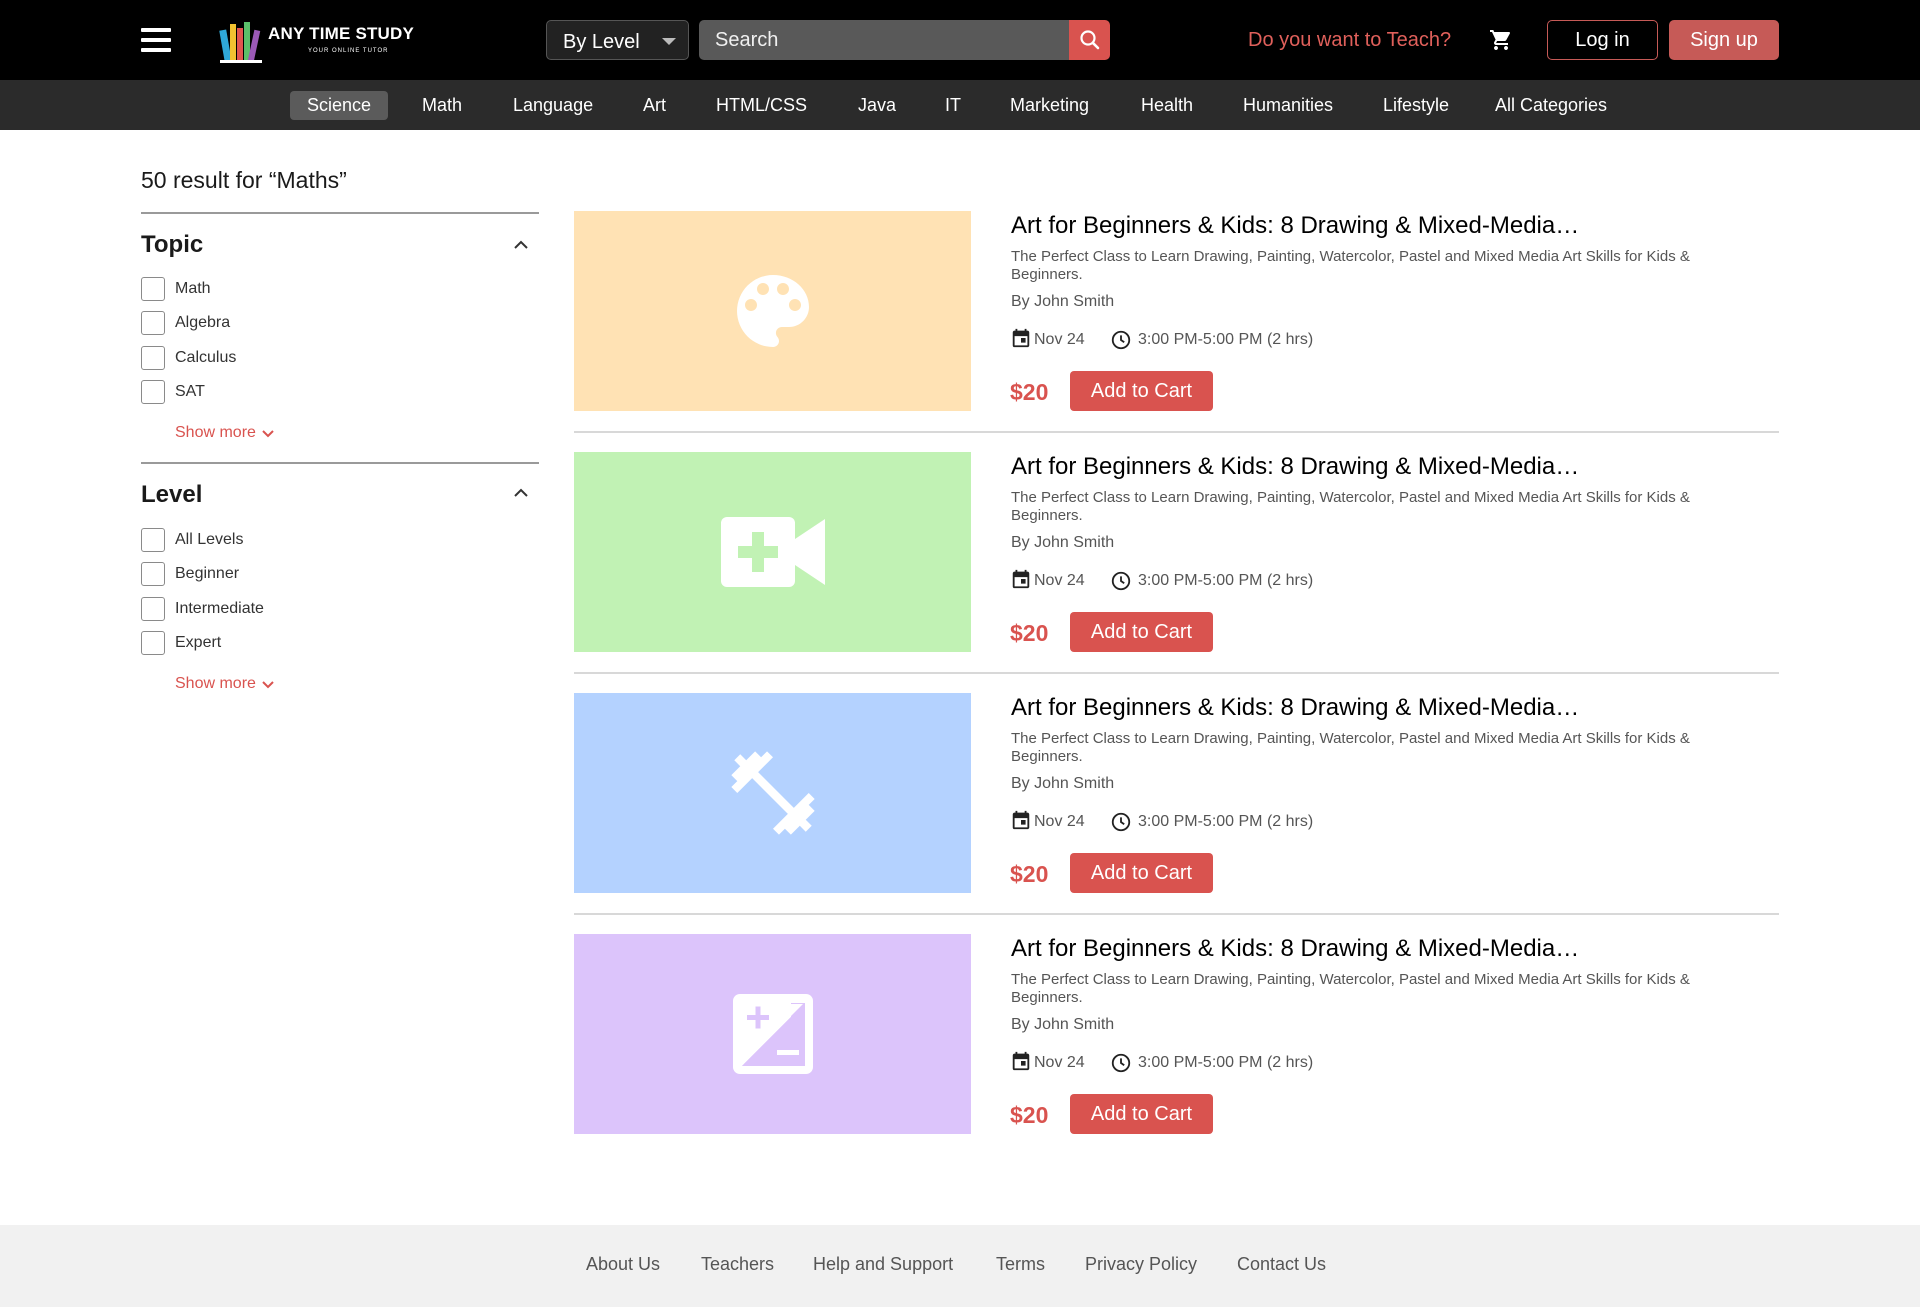 Image resolution: width=1920 pixels, height=1307 pixels. Describe the element at coordinates (193, 288) in the screenshot. I see `option-label: Math` at that location.